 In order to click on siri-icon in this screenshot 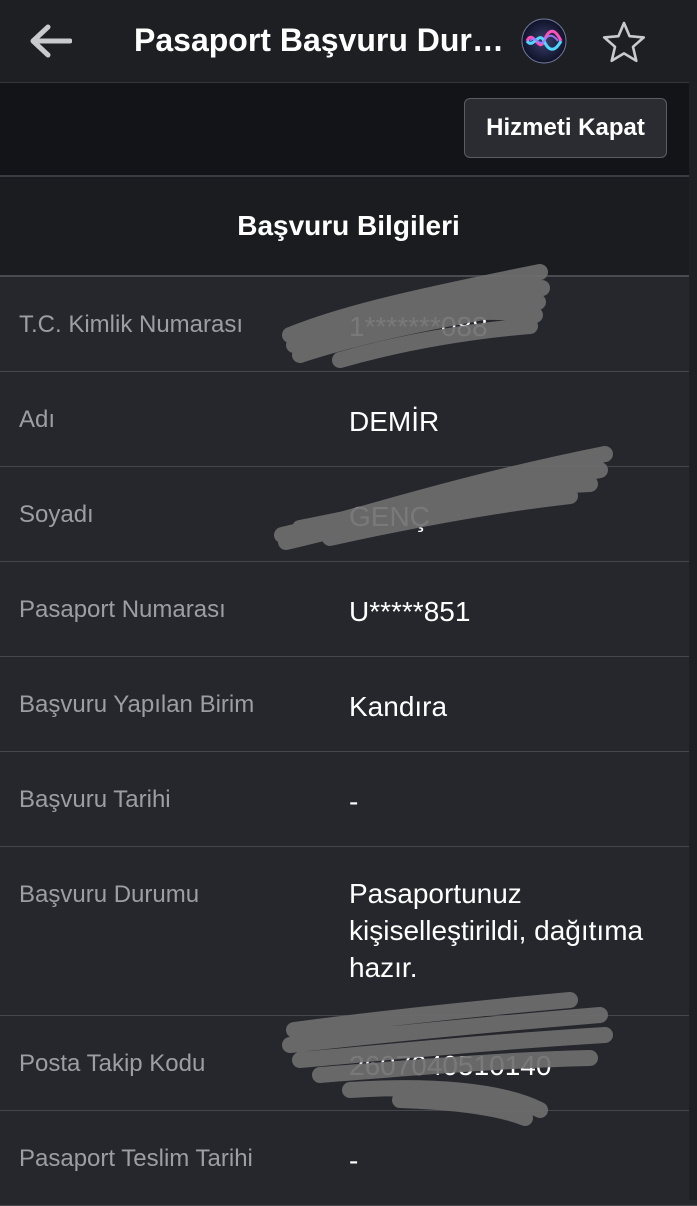, I will do `click(544, 41)`.